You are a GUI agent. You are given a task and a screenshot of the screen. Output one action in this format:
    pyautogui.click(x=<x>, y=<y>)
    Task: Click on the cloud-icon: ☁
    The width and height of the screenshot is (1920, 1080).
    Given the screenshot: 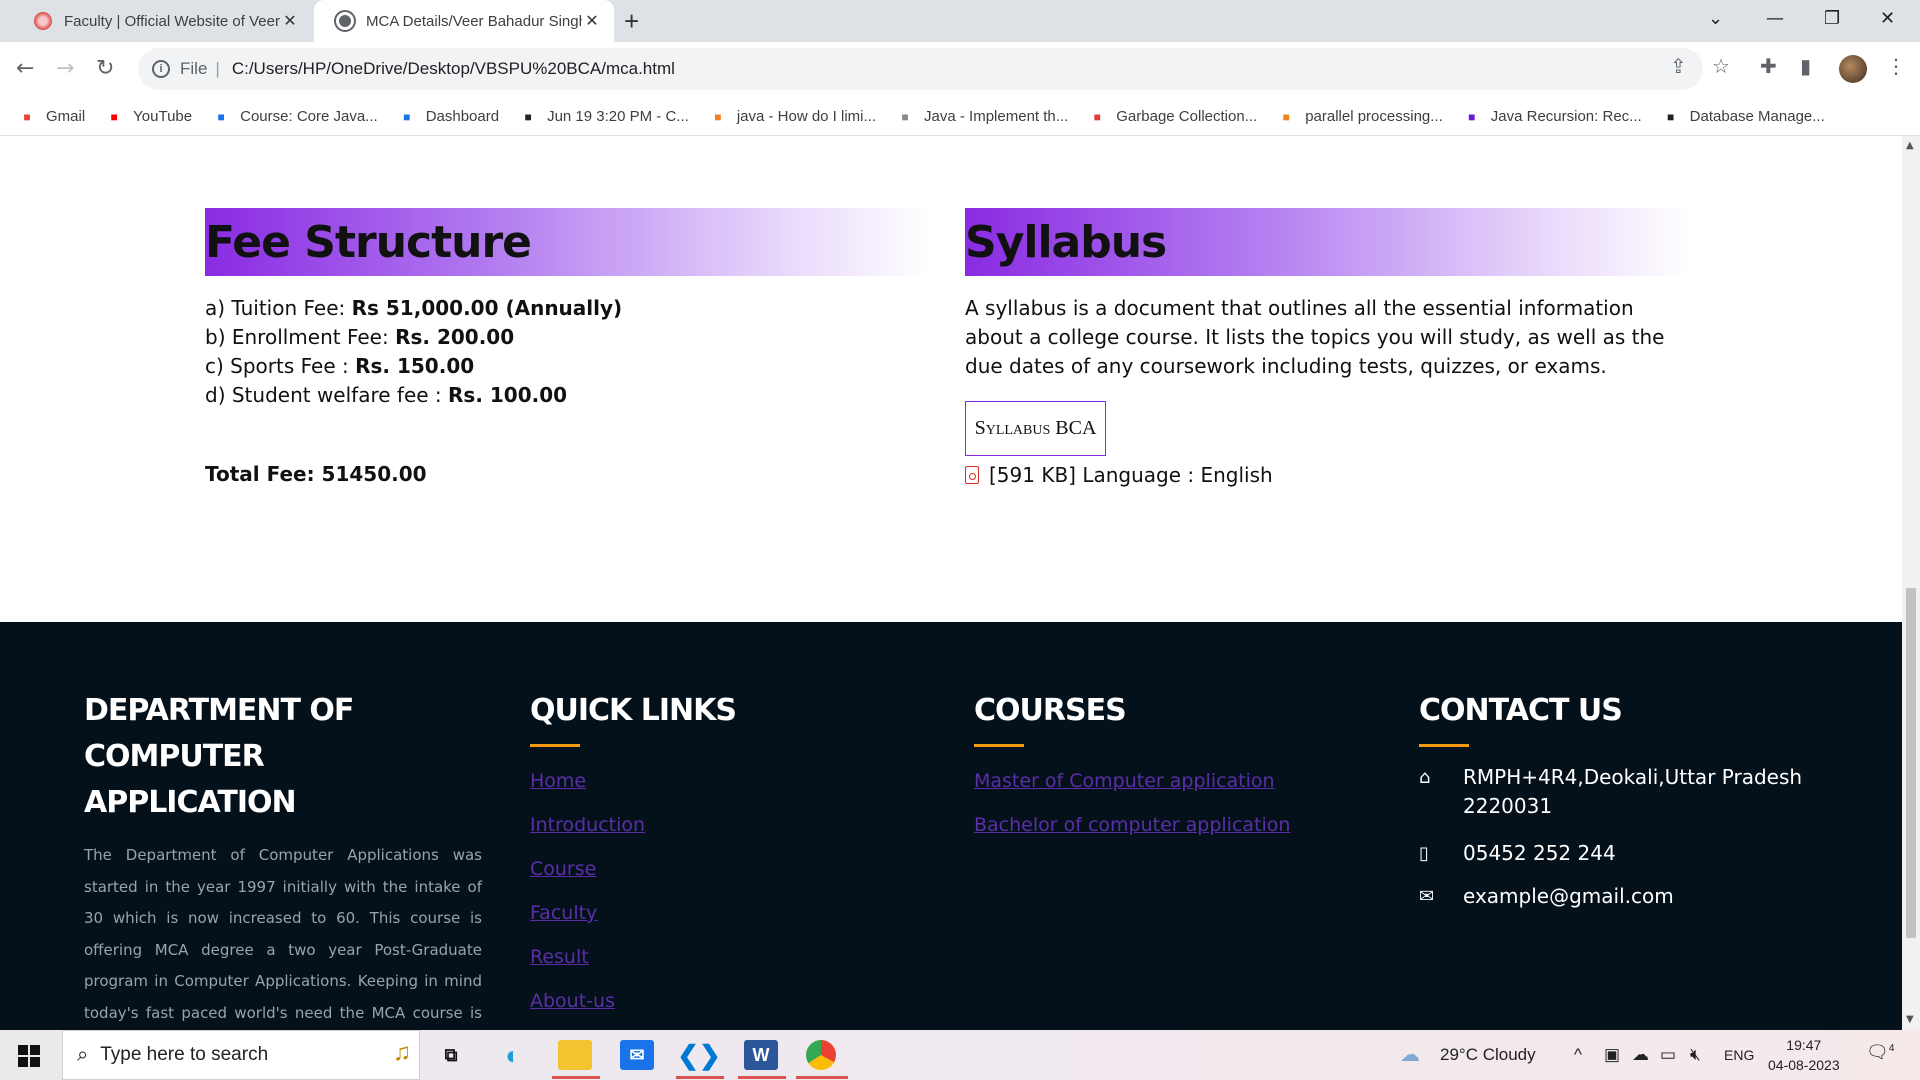 What is the action you would take?
    pyautogui.click(x=1410, y=1055)
    